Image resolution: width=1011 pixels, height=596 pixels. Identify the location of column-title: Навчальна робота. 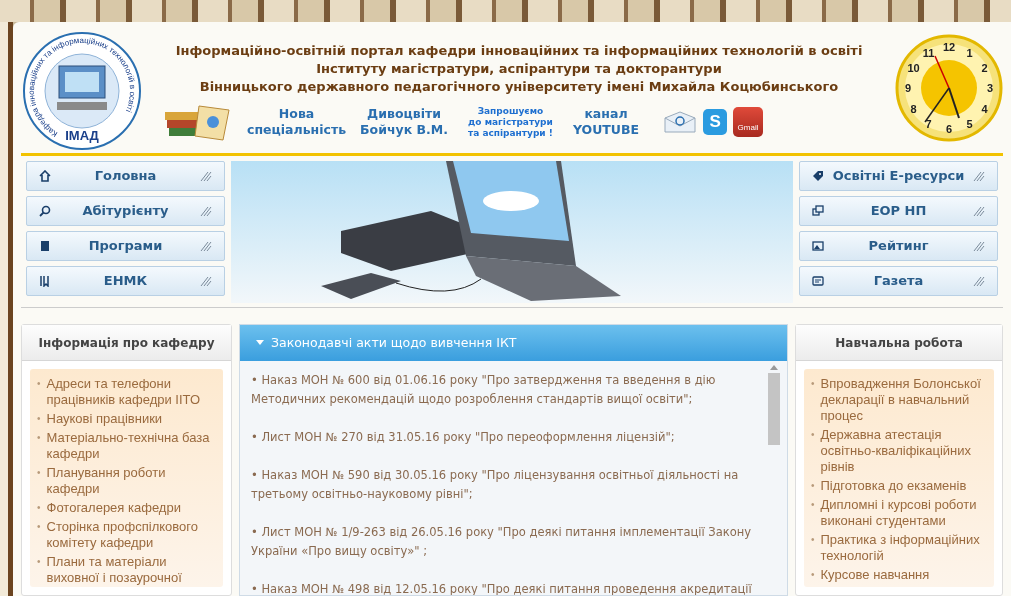
(899, 343).